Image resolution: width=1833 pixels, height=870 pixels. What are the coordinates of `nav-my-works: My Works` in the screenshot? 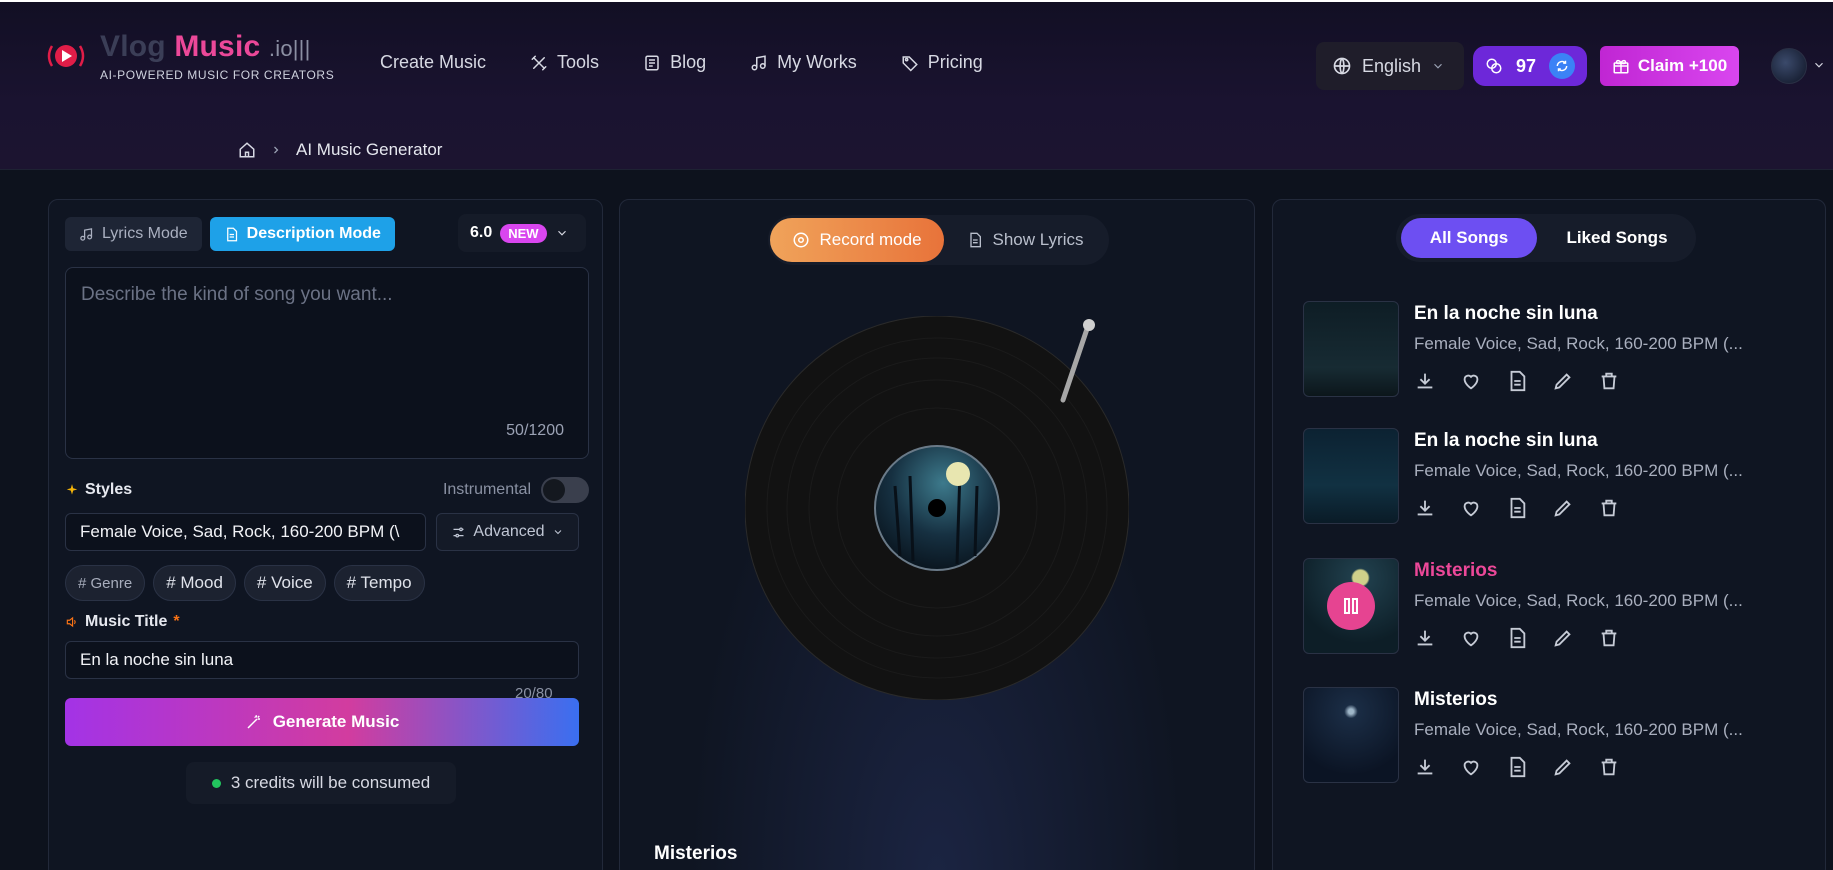 It's located at (803, 62).